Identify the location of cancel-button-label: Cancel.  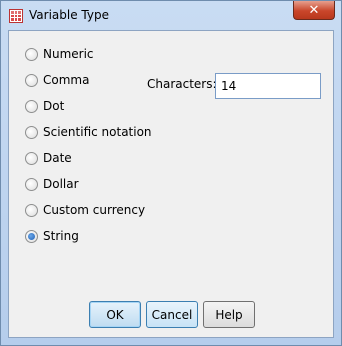
(172, 314).